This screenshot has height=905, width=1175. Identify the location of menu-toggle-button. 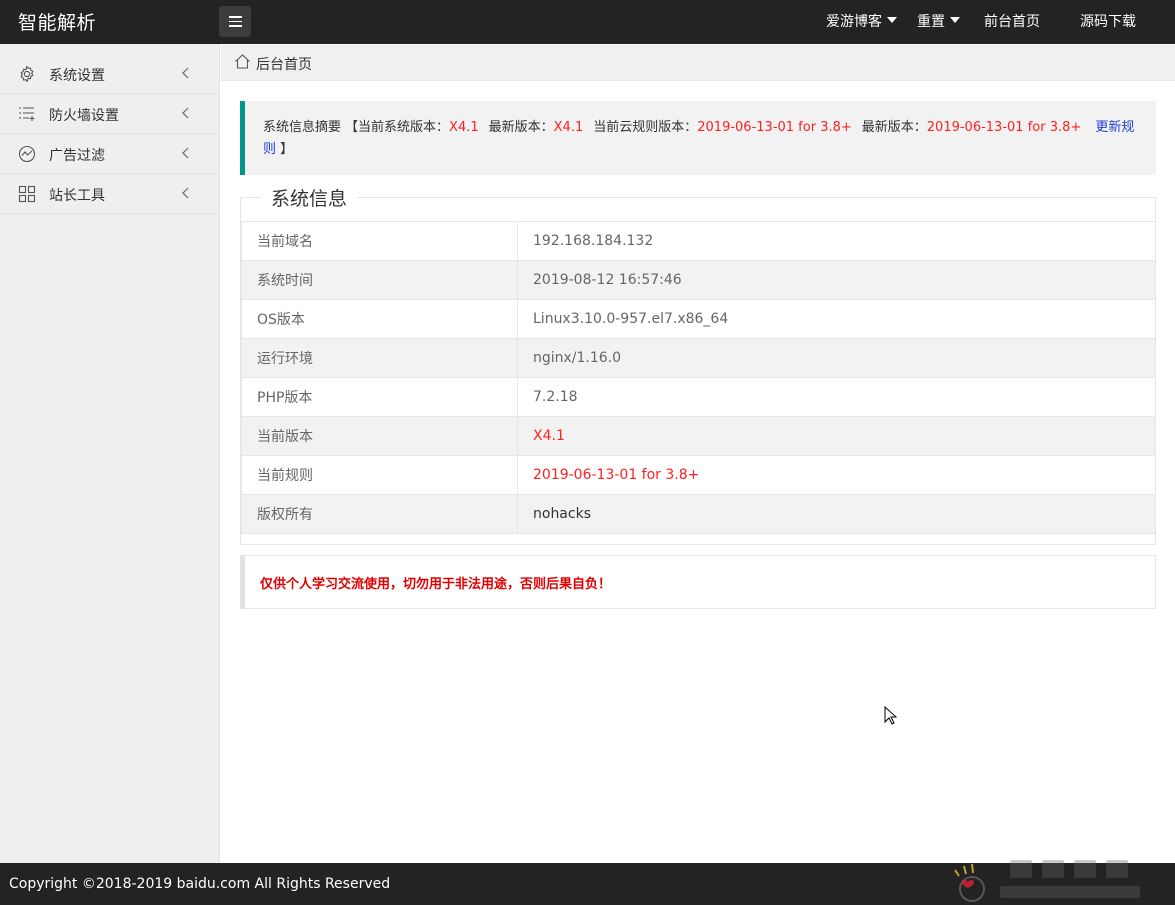
(235, 21).